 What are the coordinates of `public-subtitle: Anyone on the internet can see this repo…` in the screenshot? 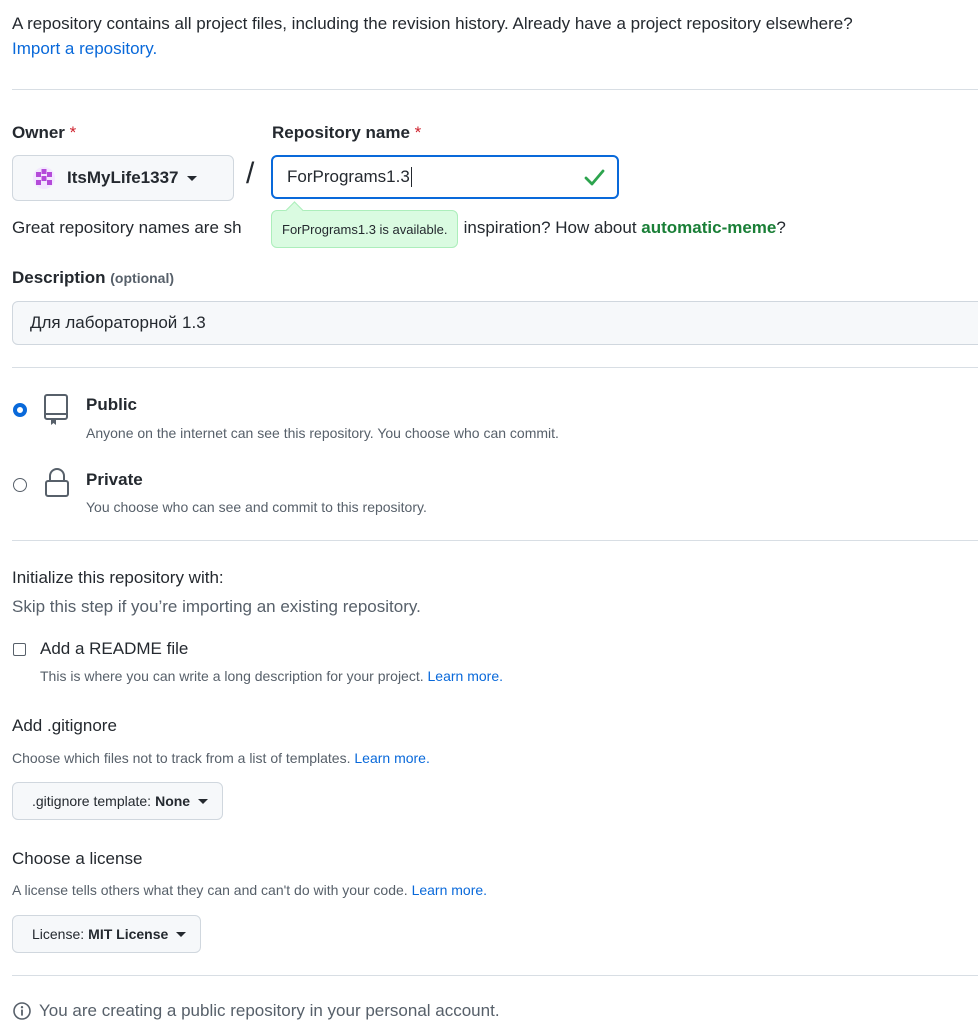 It's located at (322, 433).